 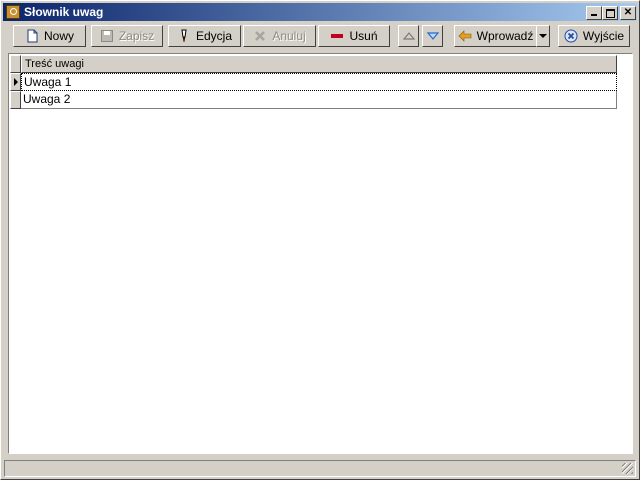 I want to click on maximize-icon, so click(x=610, y=13).